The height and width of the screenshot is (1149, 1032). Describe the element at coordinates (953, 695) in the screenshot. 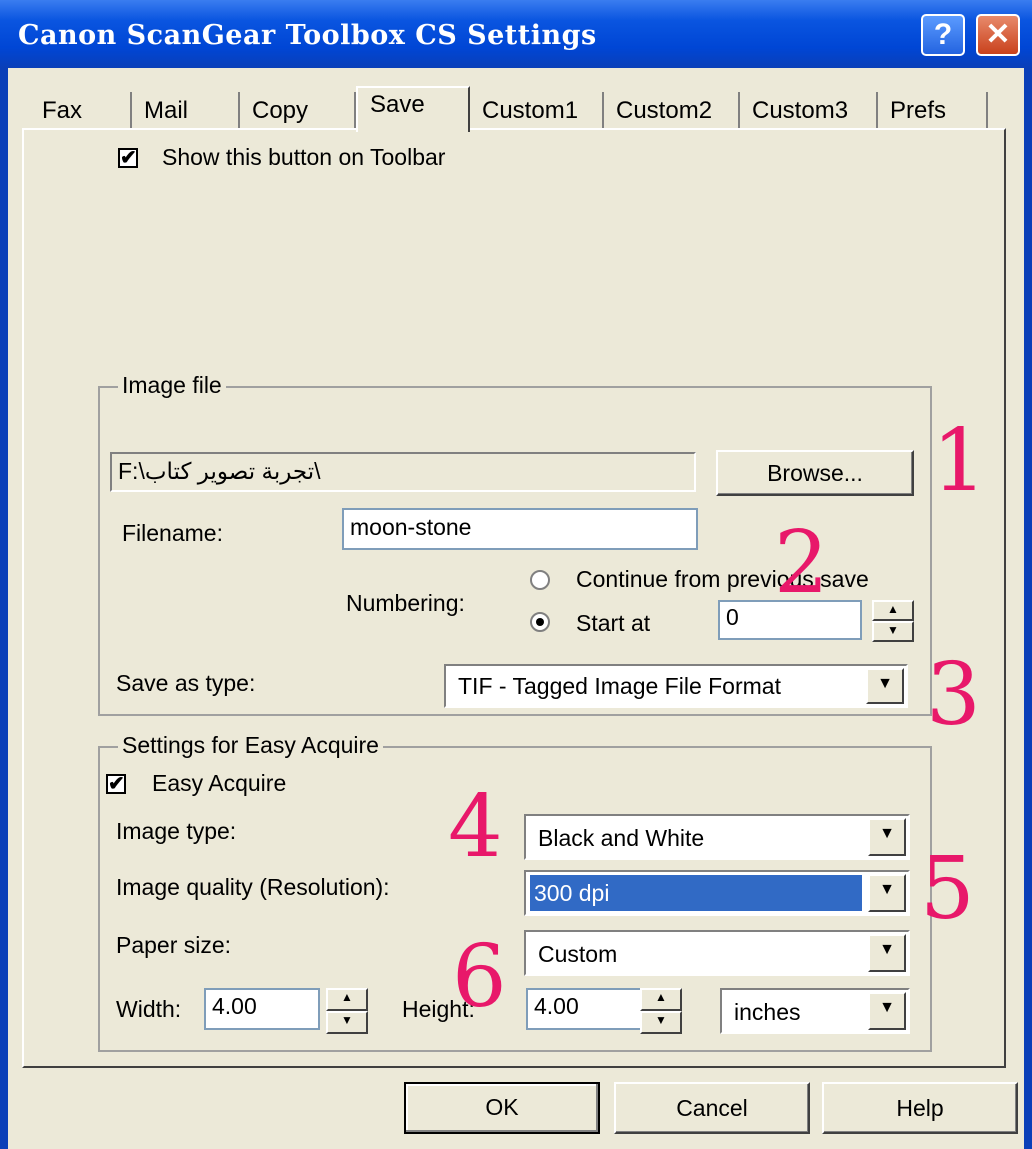

I see `annotation-3: 3` at that location.